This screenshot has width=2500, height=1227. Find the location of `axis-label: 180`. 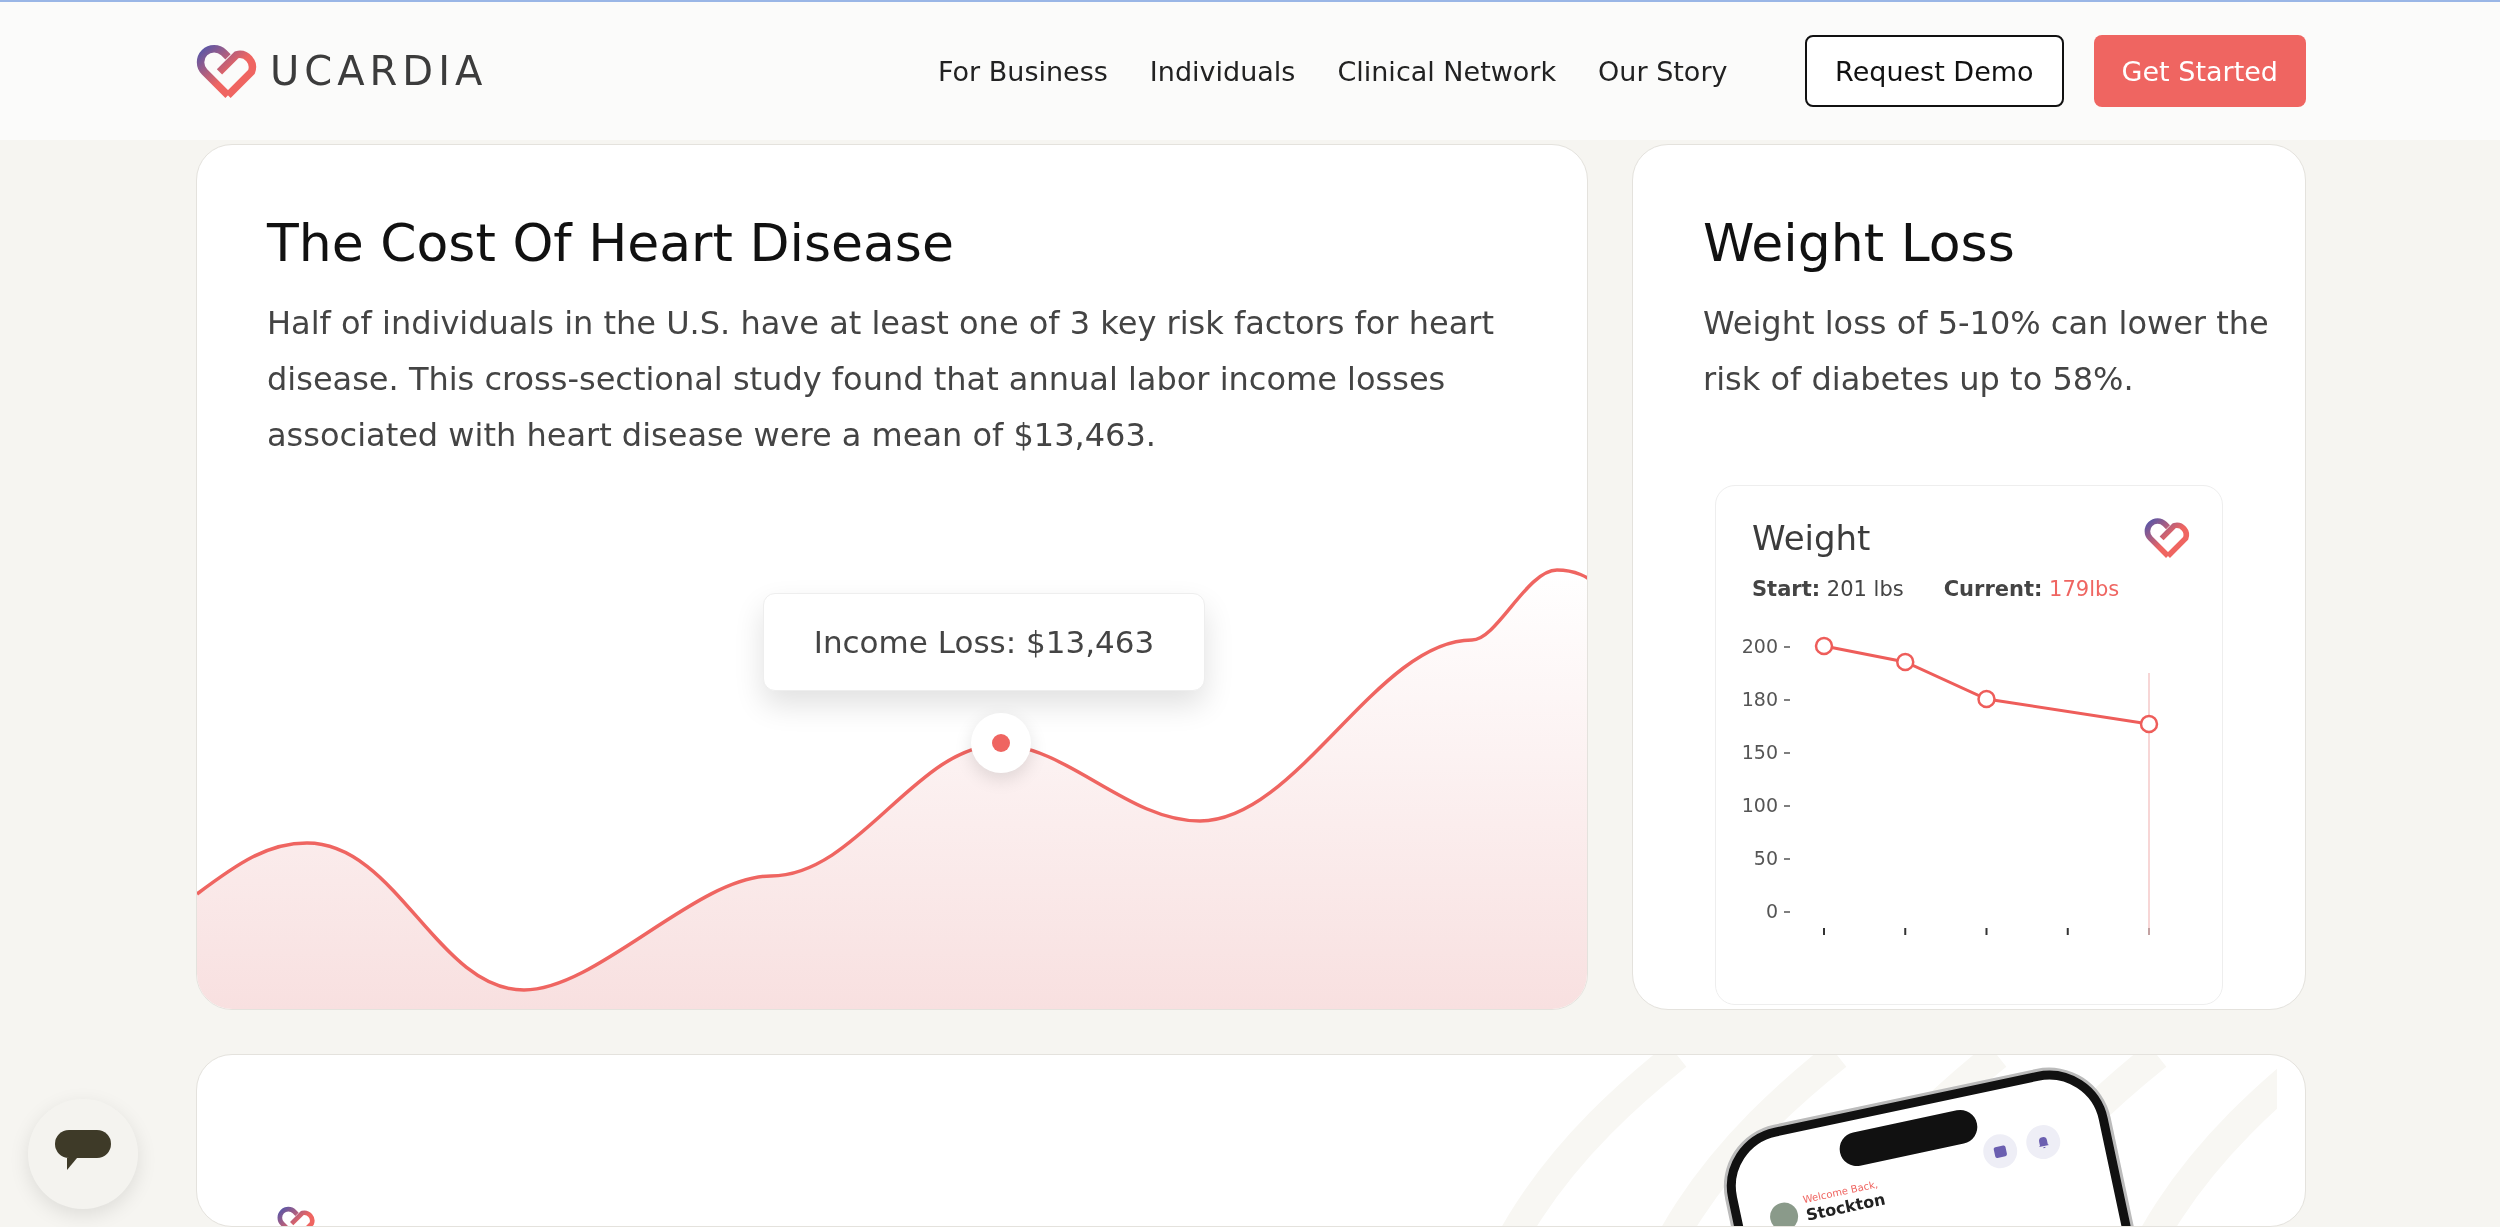

axis-label: 180 is located at coordinates (1759, 699).